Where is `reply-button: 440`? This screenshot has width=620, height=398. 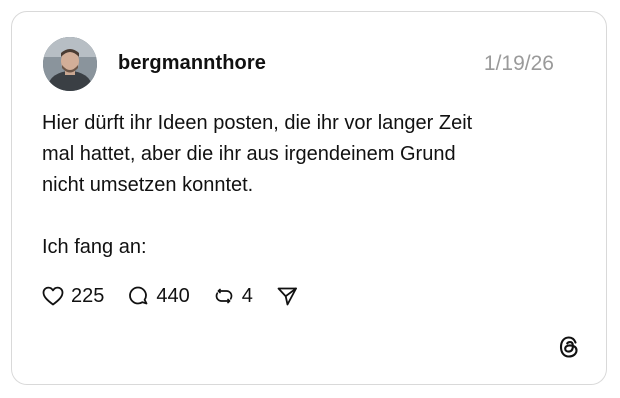 reply-button: 440 is located at coordinates (158, 296).